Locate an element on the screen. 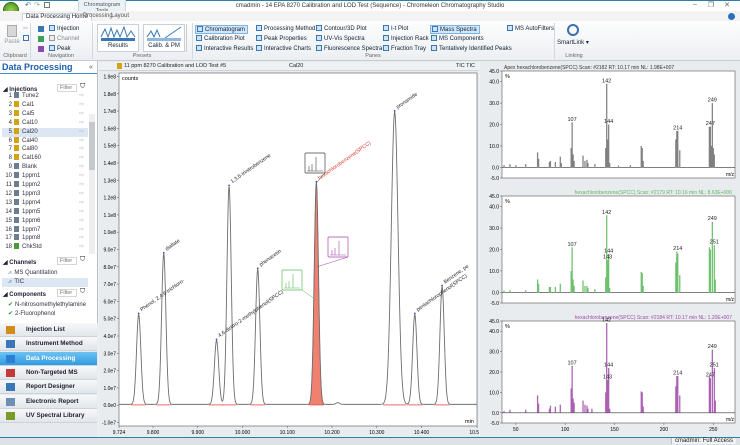 The image size is (740, 445). scrollbar-thumb is located at coordinates (92, 146).